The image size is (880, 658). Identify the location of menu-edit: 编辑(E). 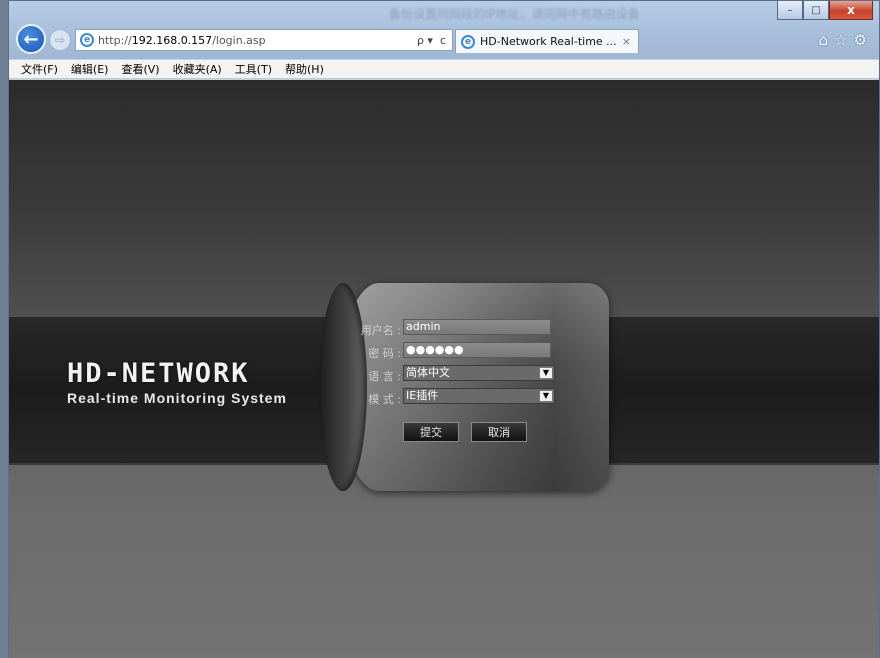
(90, 69).